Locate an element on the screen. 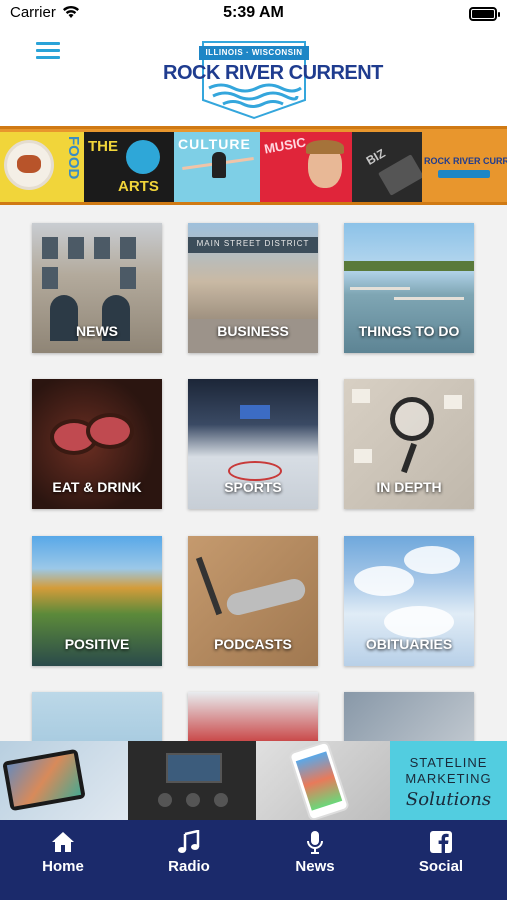 The height and width of the screenshot is (900, 507). tab-home-label: Home is located at coordinates (63, 866).